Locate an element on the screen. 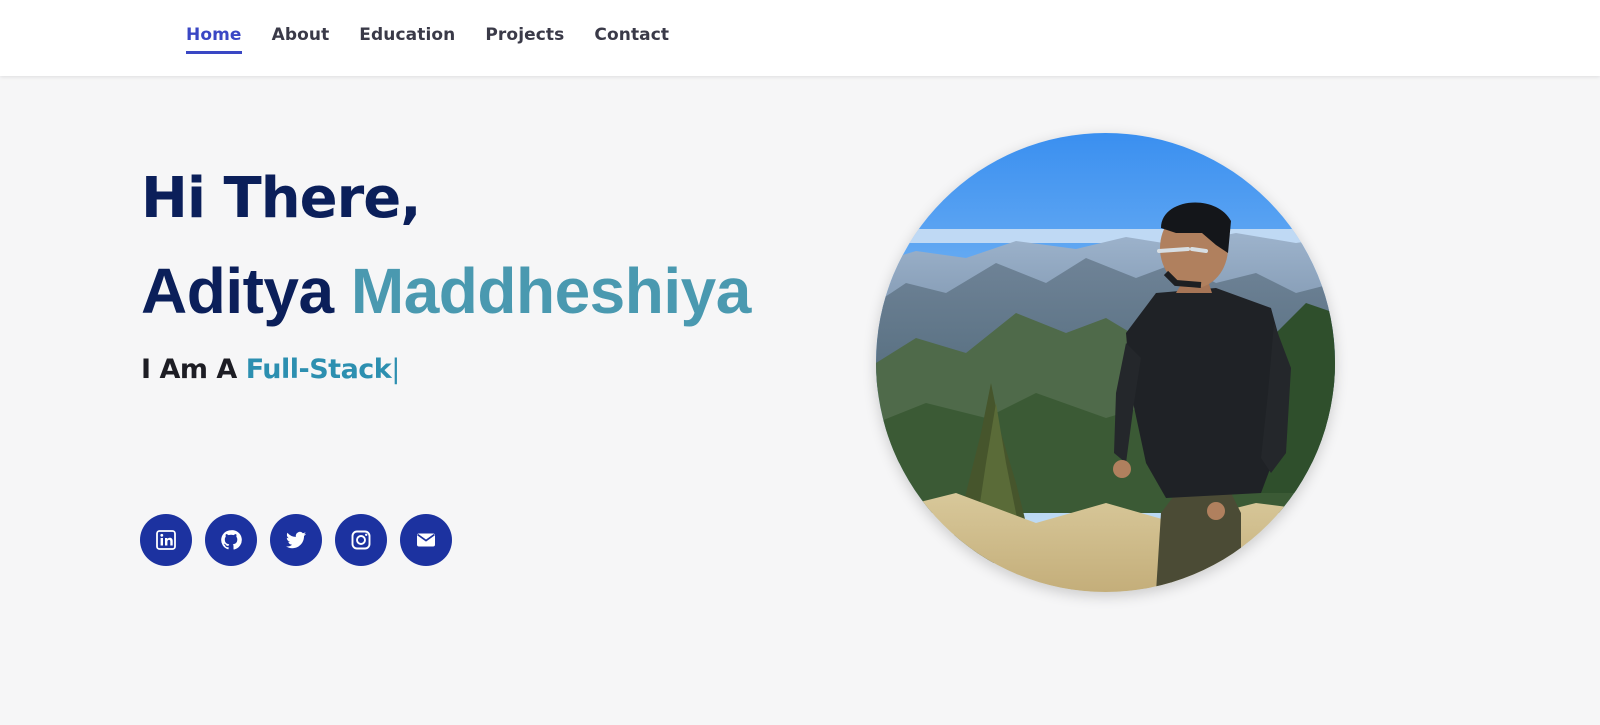 This screenshot has height=725, width=1600. hero-last-name: Maddheshiya is located at coordinates (550, 291).